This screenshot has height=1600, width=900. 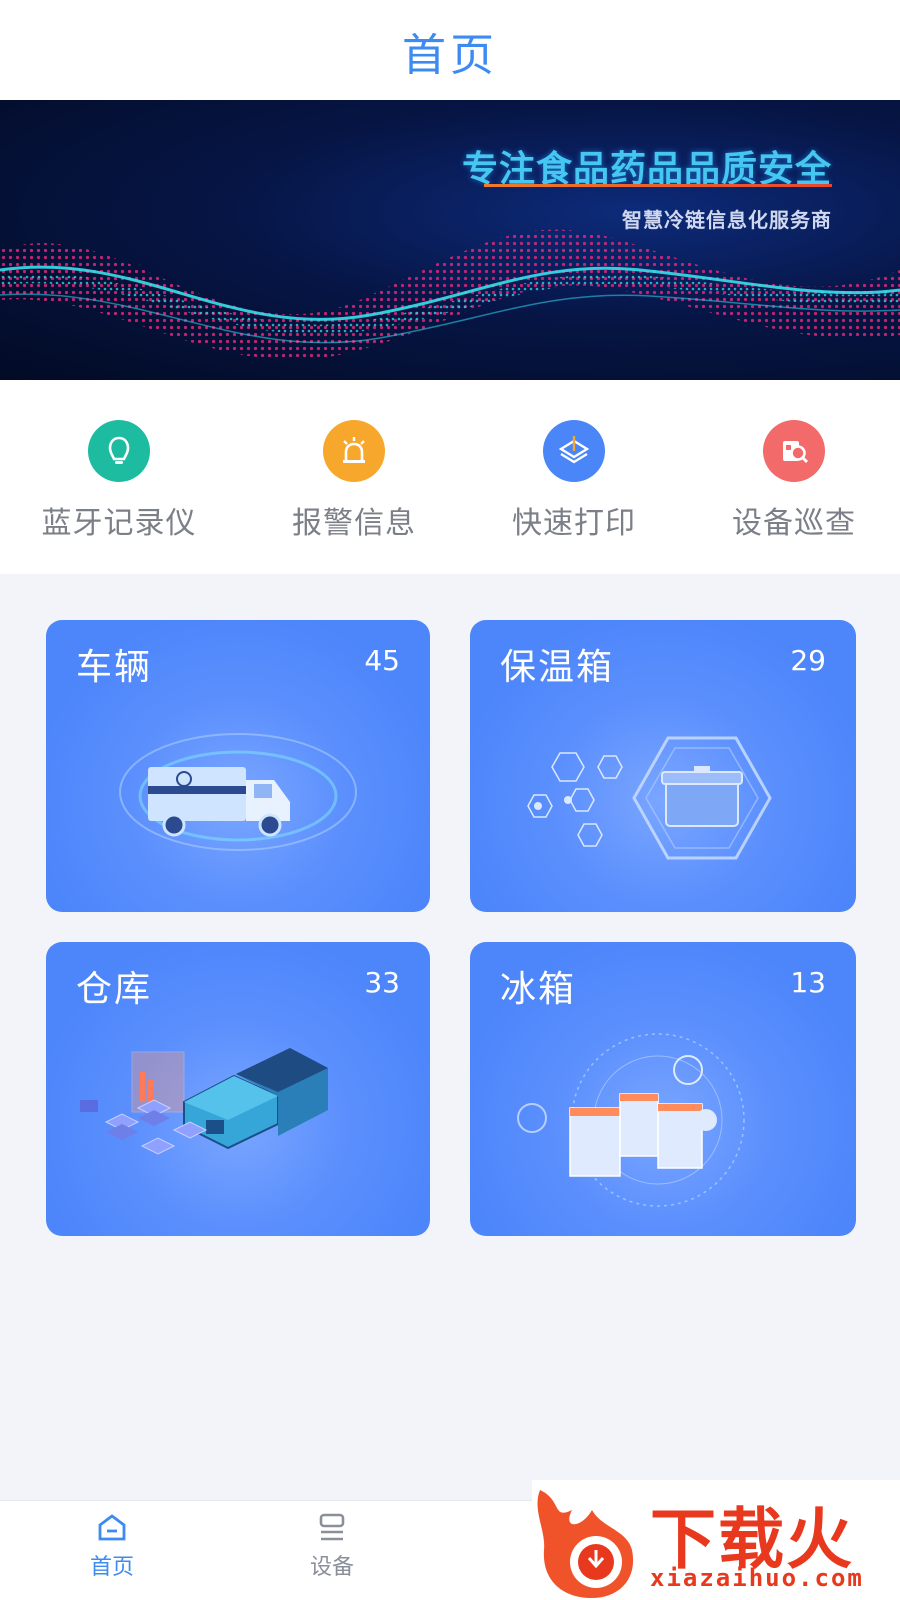 I want to click on quick-actions: 蓝牙记录仪 报警信息 快速打印 设备巡查, so click(x=450, y=477).